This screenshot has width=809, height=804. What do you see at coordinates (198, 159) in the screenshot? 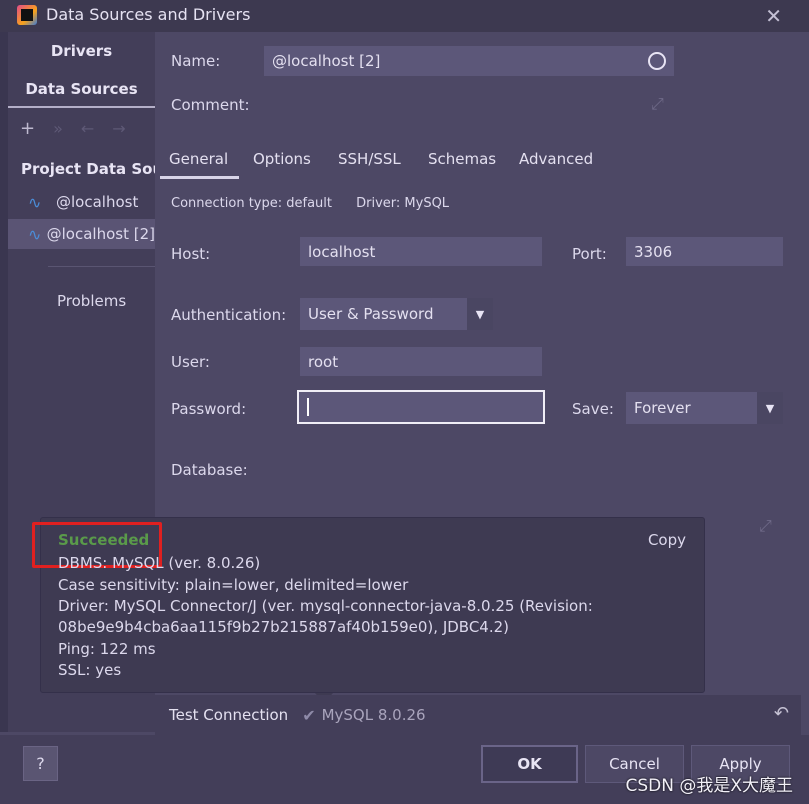
I see `tab-general: General` at bounding box center [198, 159].